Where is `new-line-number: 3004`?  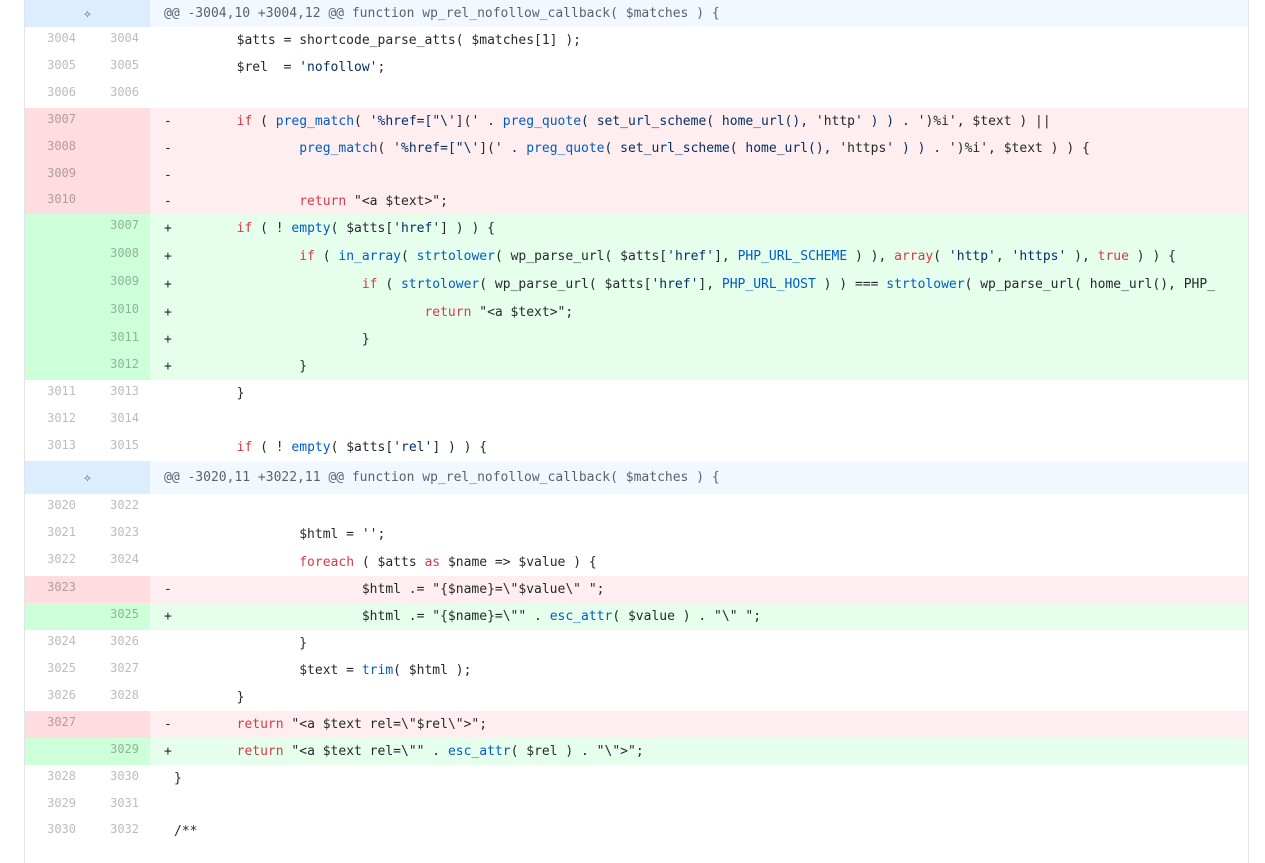 new-line-number: 3004 is located at coordinates (118, 40).